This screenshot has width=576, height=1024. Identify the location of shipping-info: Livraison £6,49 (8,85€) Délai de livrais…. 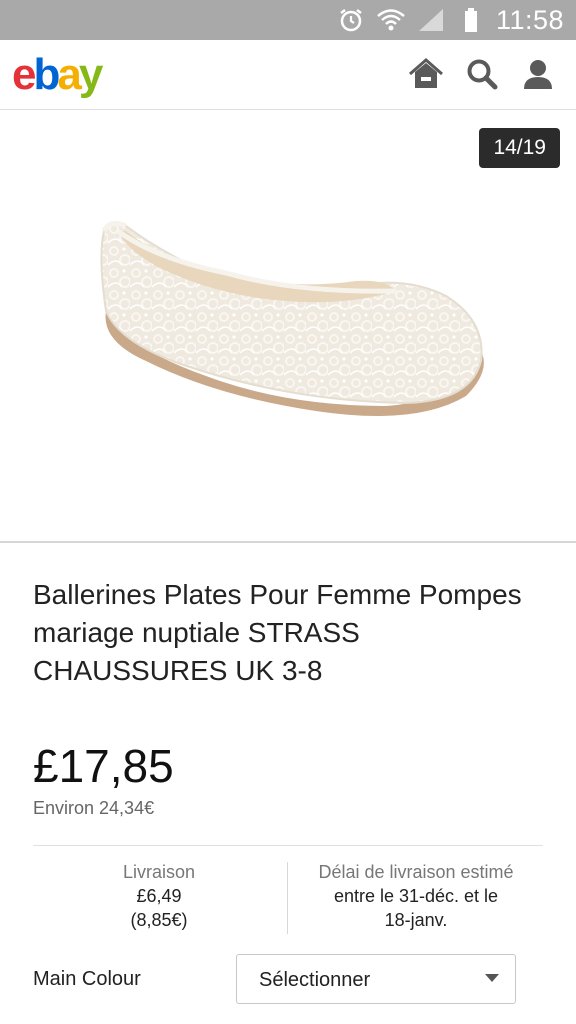
(288, 898).